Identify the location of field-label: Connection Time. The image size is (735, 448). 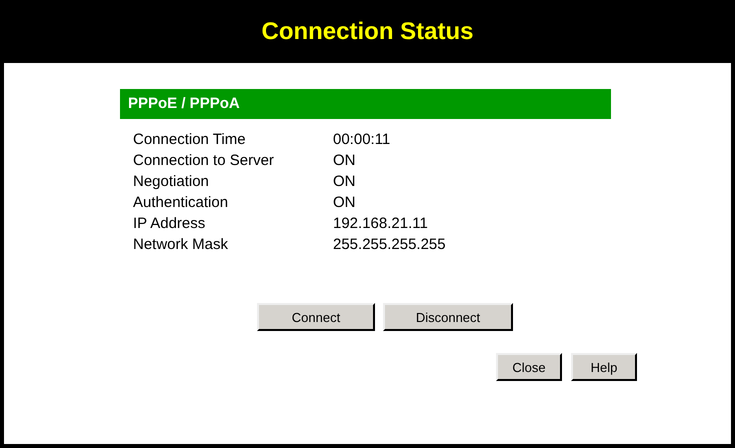
(190, 139).